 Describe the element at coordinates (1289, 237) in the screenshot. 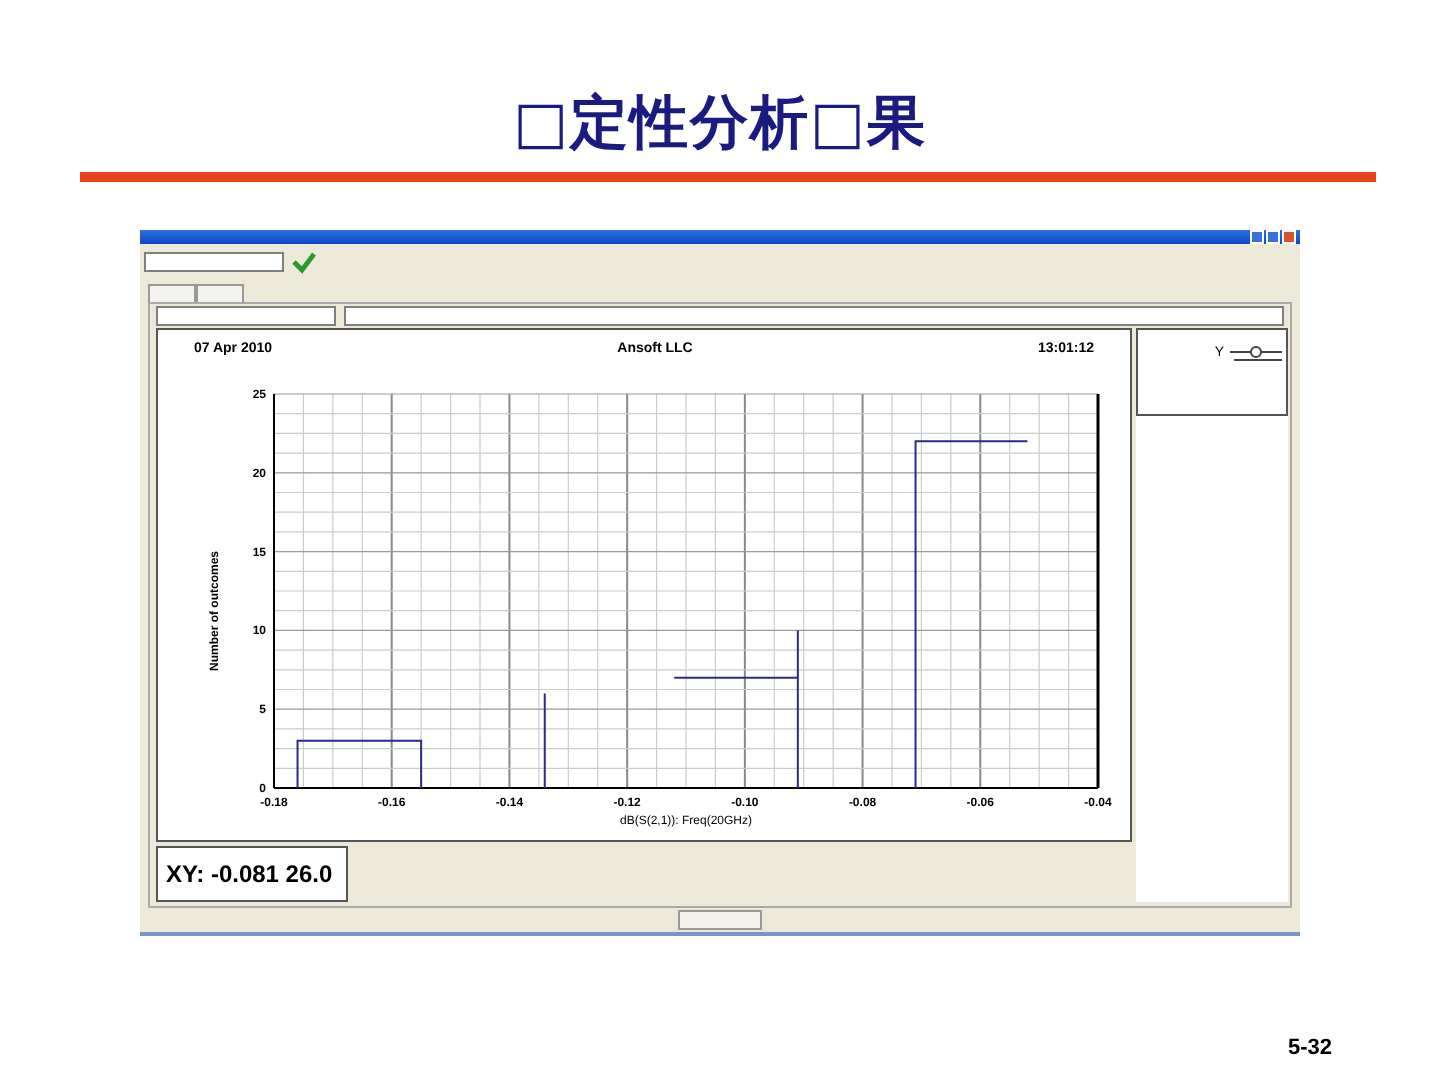

I see `close-button` at that location.